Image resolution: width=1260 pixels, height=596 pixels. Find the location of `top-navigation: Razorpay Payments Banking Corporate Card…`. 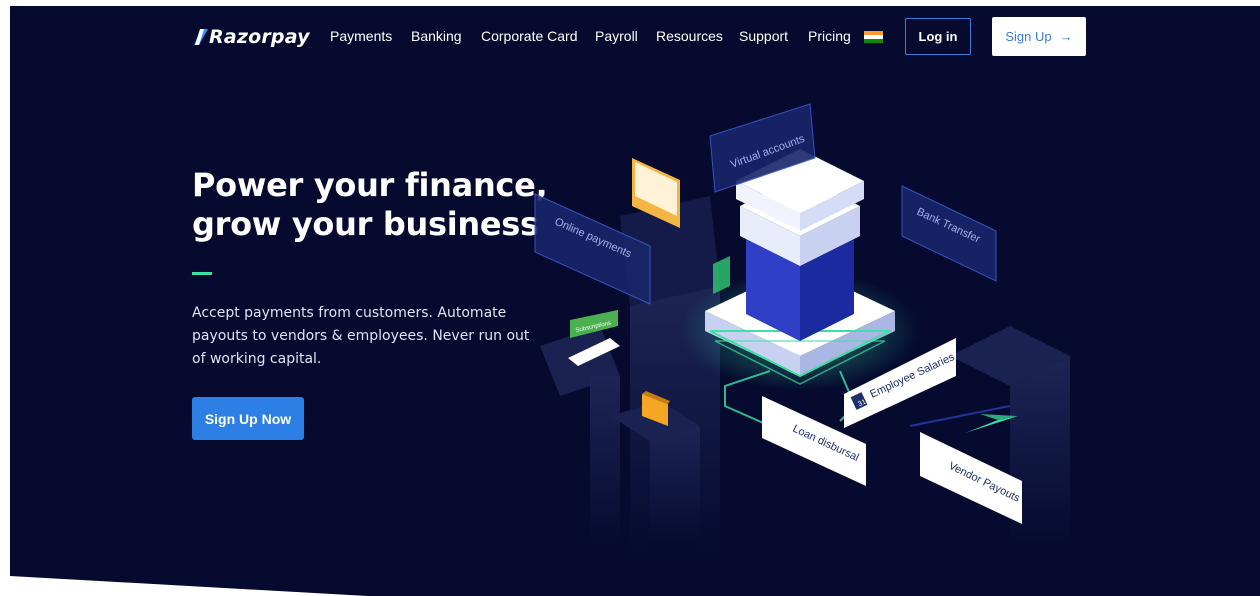

top-navigation: Razorpay Payments Banking Corporate Card… is located at coordinates (635, 37).